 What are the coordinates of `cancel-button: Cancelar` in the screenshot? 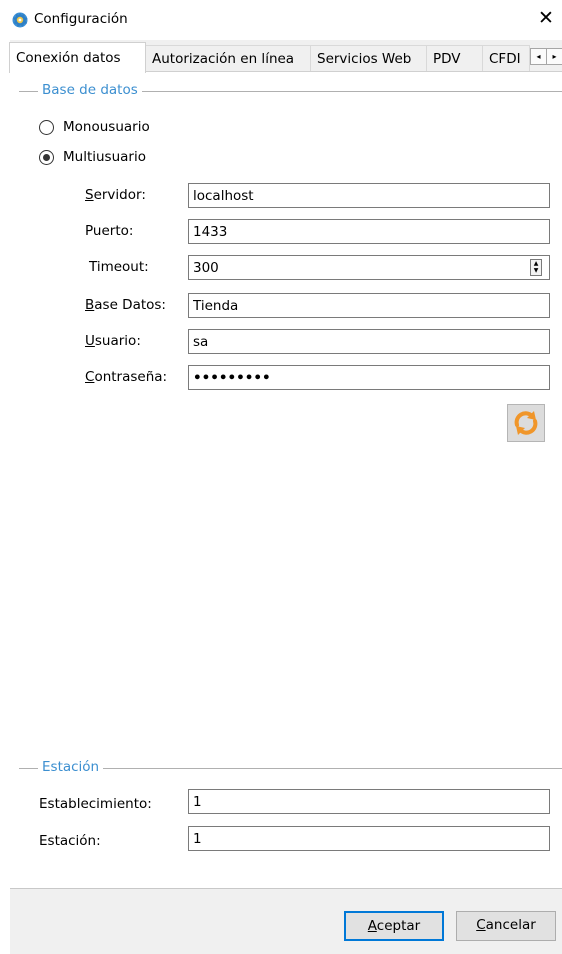 It's located at (506, 926).